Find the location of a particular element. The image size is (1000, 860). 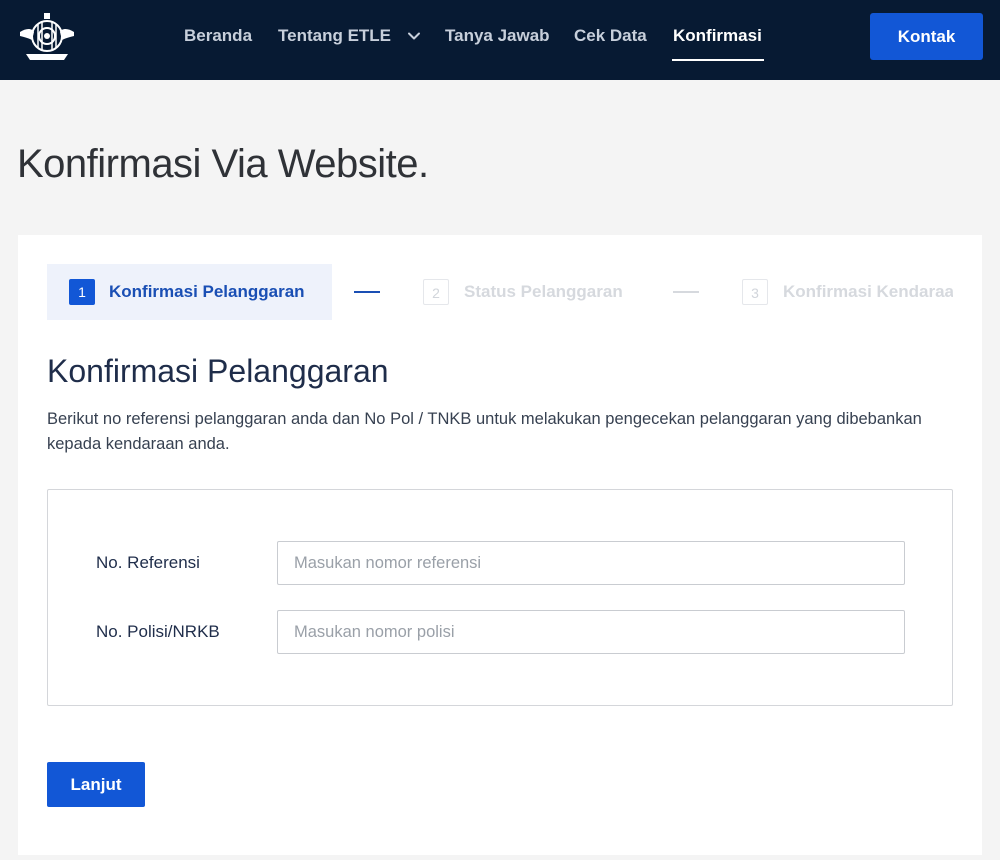

step-3-number: 3 is located at coordinates (755, 292).